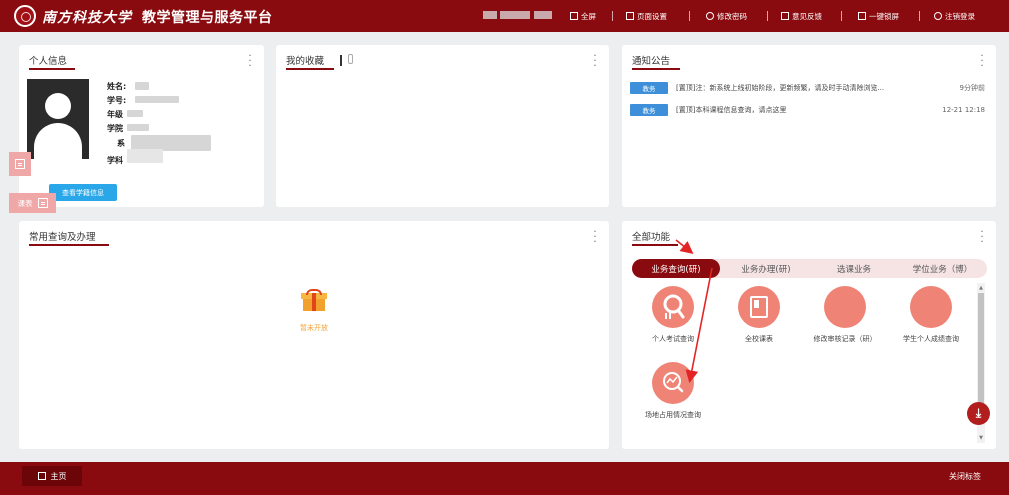 This screenshot has height=495, width=1009. Describe the element at coordinates (884, 16) in the screenshot. I see `lock-screen-label: 一键锁屏` at that location.